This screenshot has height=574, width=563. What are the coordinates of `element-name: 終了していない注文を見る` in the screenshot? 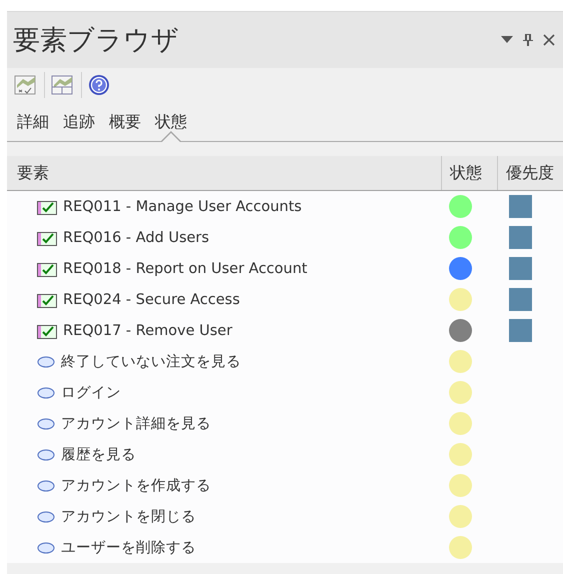 It's located at (151, 361).